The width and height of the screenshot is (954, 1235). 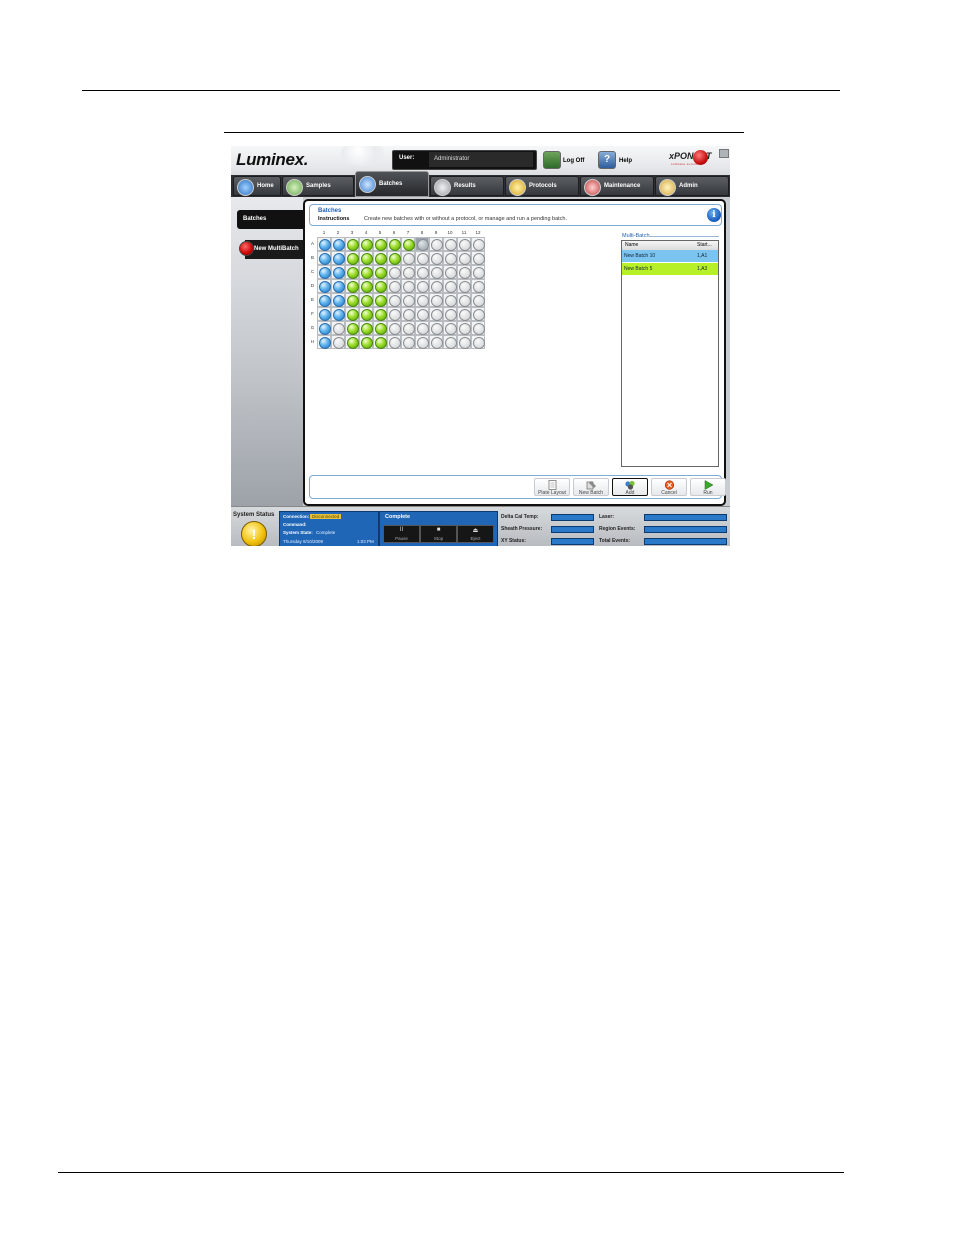 I want to click on help-button: Help, so click(x=625, y=161).